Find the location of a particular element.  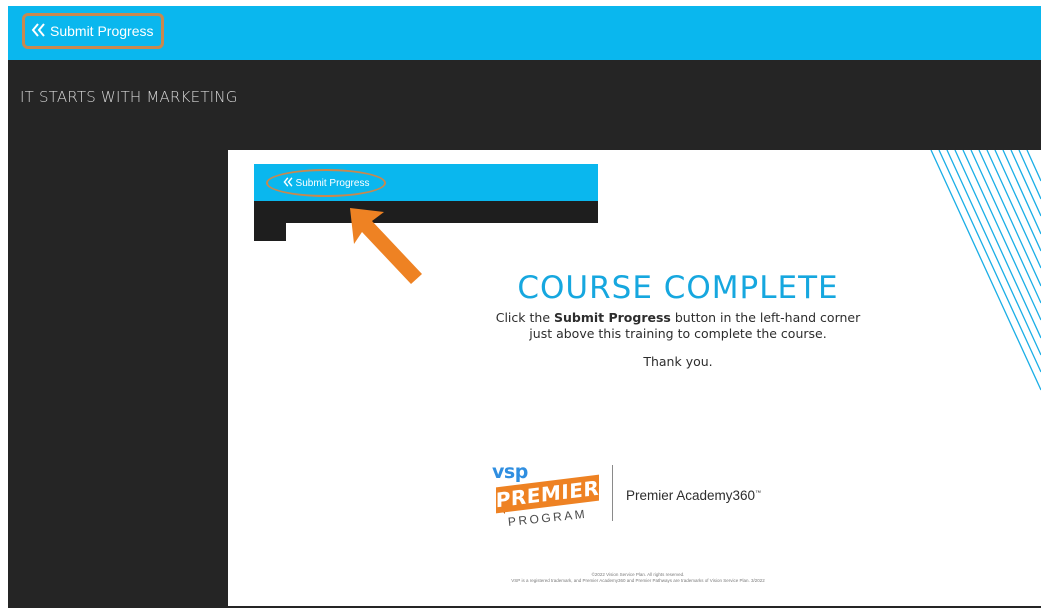

decorative-stripes is located at coordinates (985, 270).